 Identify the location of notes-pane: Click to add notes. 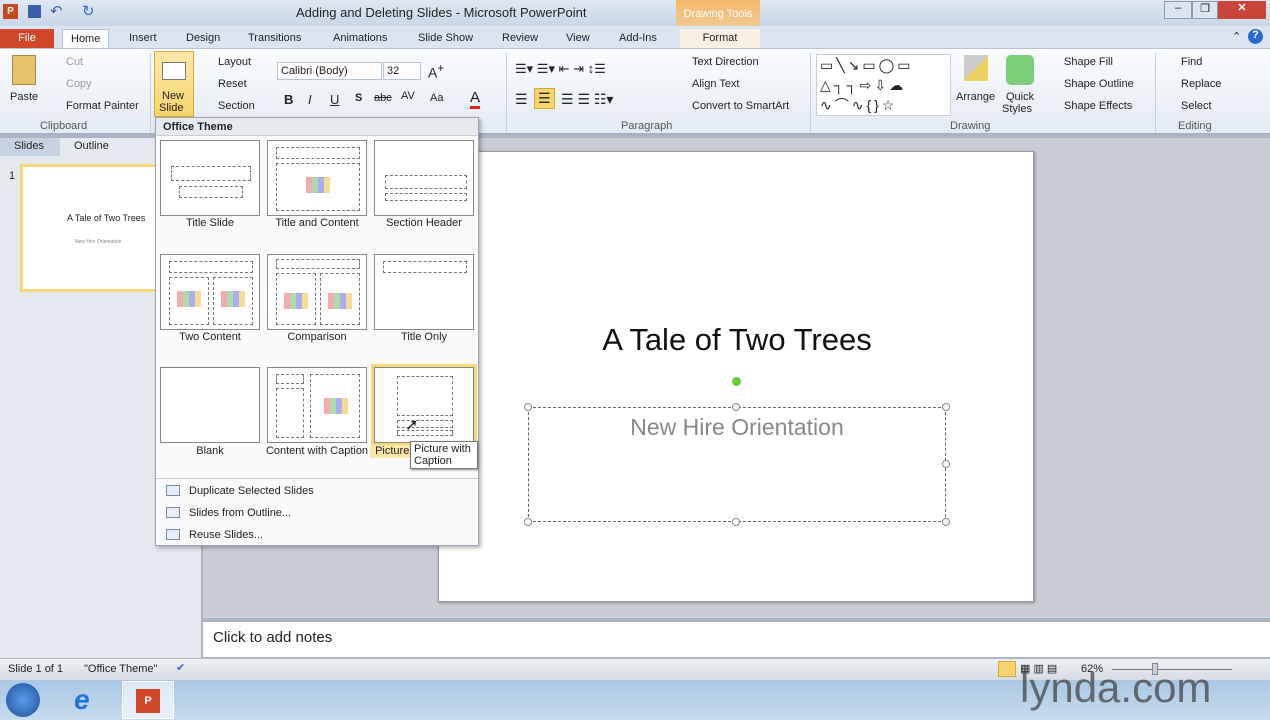
(736, 639).